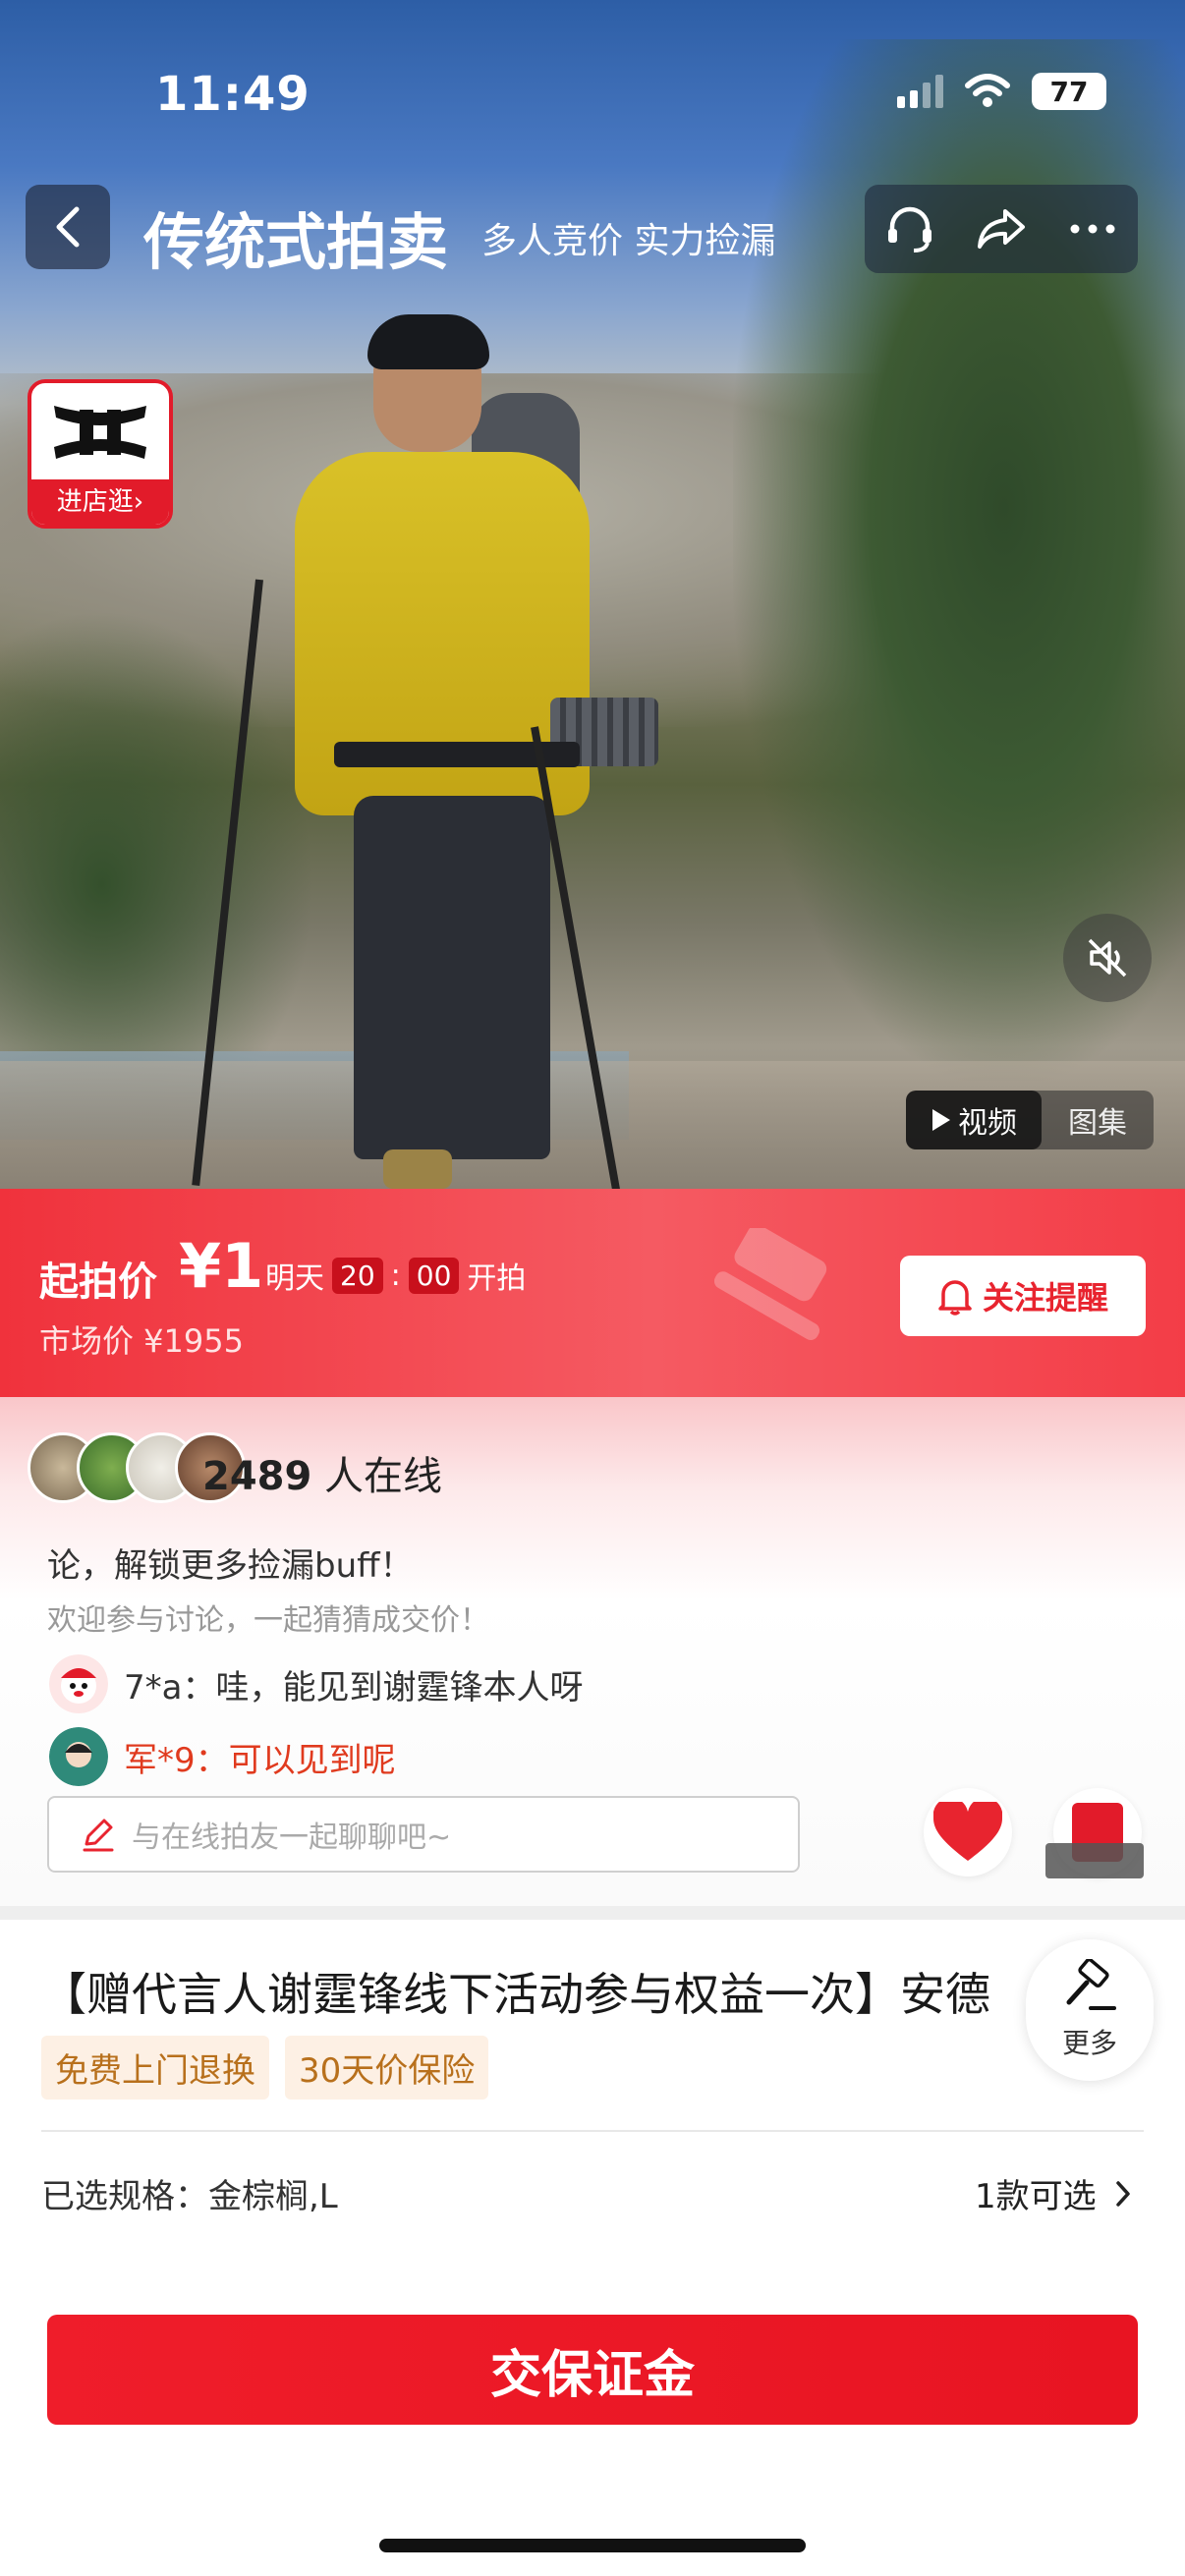  What do you see at coordinates (592, 2545) in the screenshot?
I see `home-indicator` at bounding box center [592, 2545].